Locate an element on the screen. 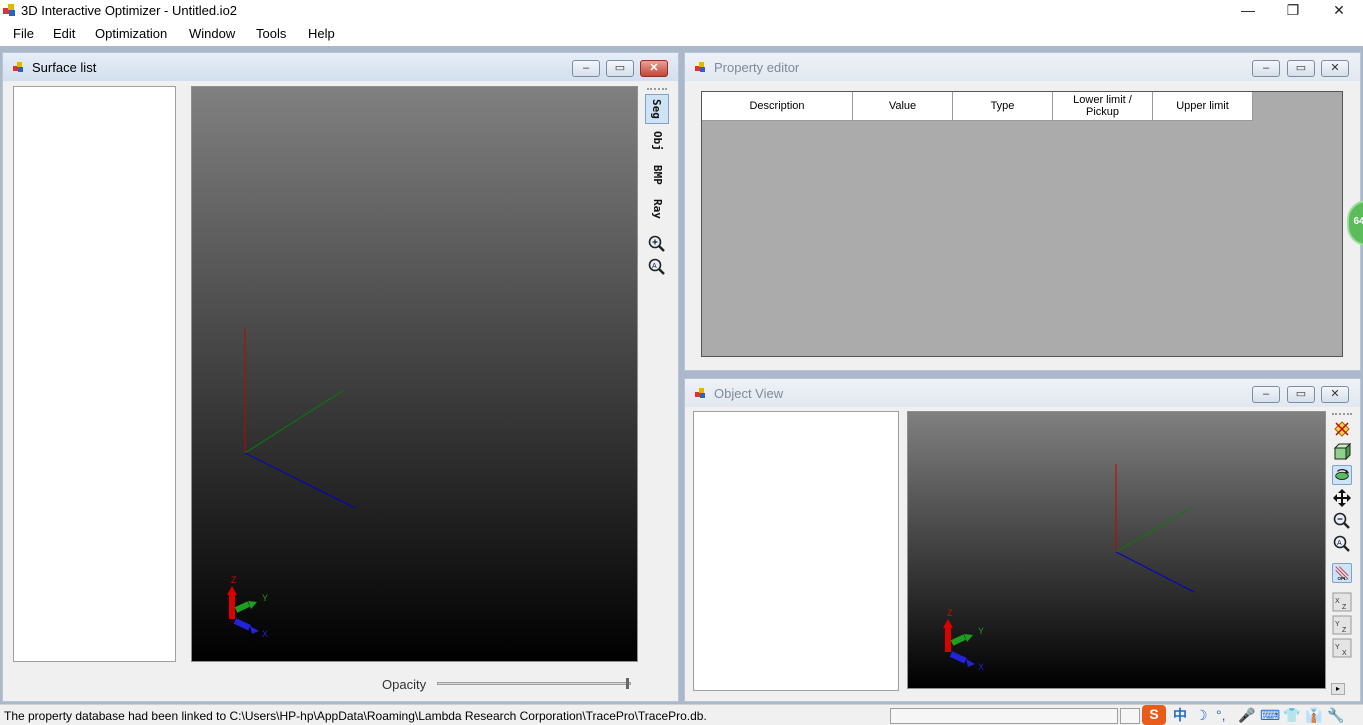 This screenshot has height=725, width=1363. property-editor-close-button: ✕ is located at coordinates (1335, 68).